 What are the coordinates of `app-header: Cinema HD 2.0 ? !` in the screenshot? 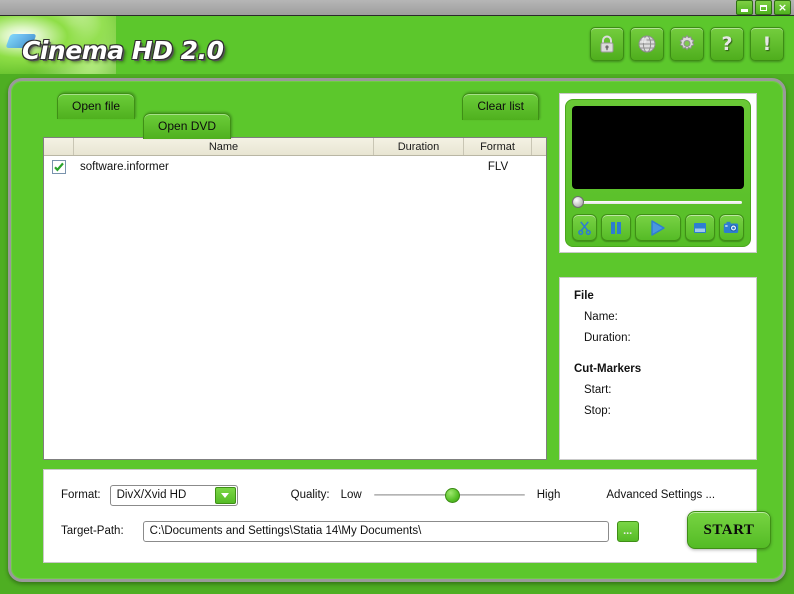 It's located at (397, 45).